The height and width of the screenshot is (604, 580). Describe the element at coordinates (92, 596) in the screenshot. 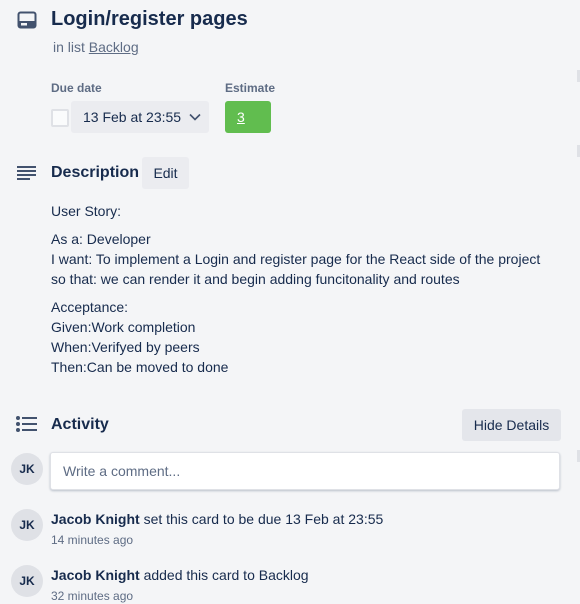

I see `activity-timestamp: 32 minutes ago` at that location.